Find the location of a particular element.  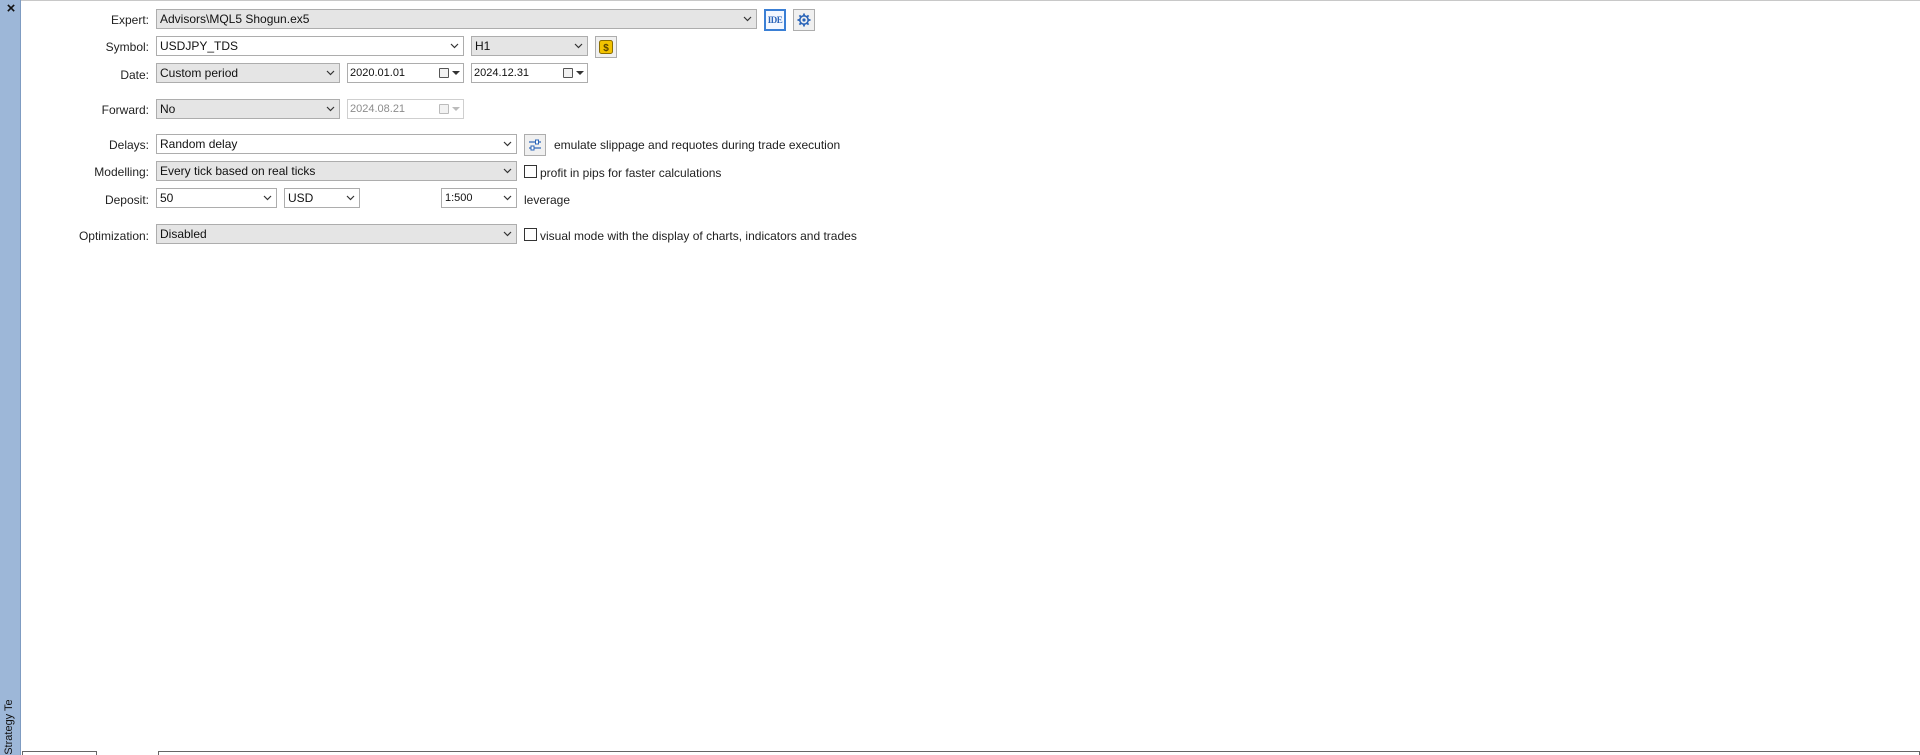

date-label: Date: is located at coordinates (134, 75).